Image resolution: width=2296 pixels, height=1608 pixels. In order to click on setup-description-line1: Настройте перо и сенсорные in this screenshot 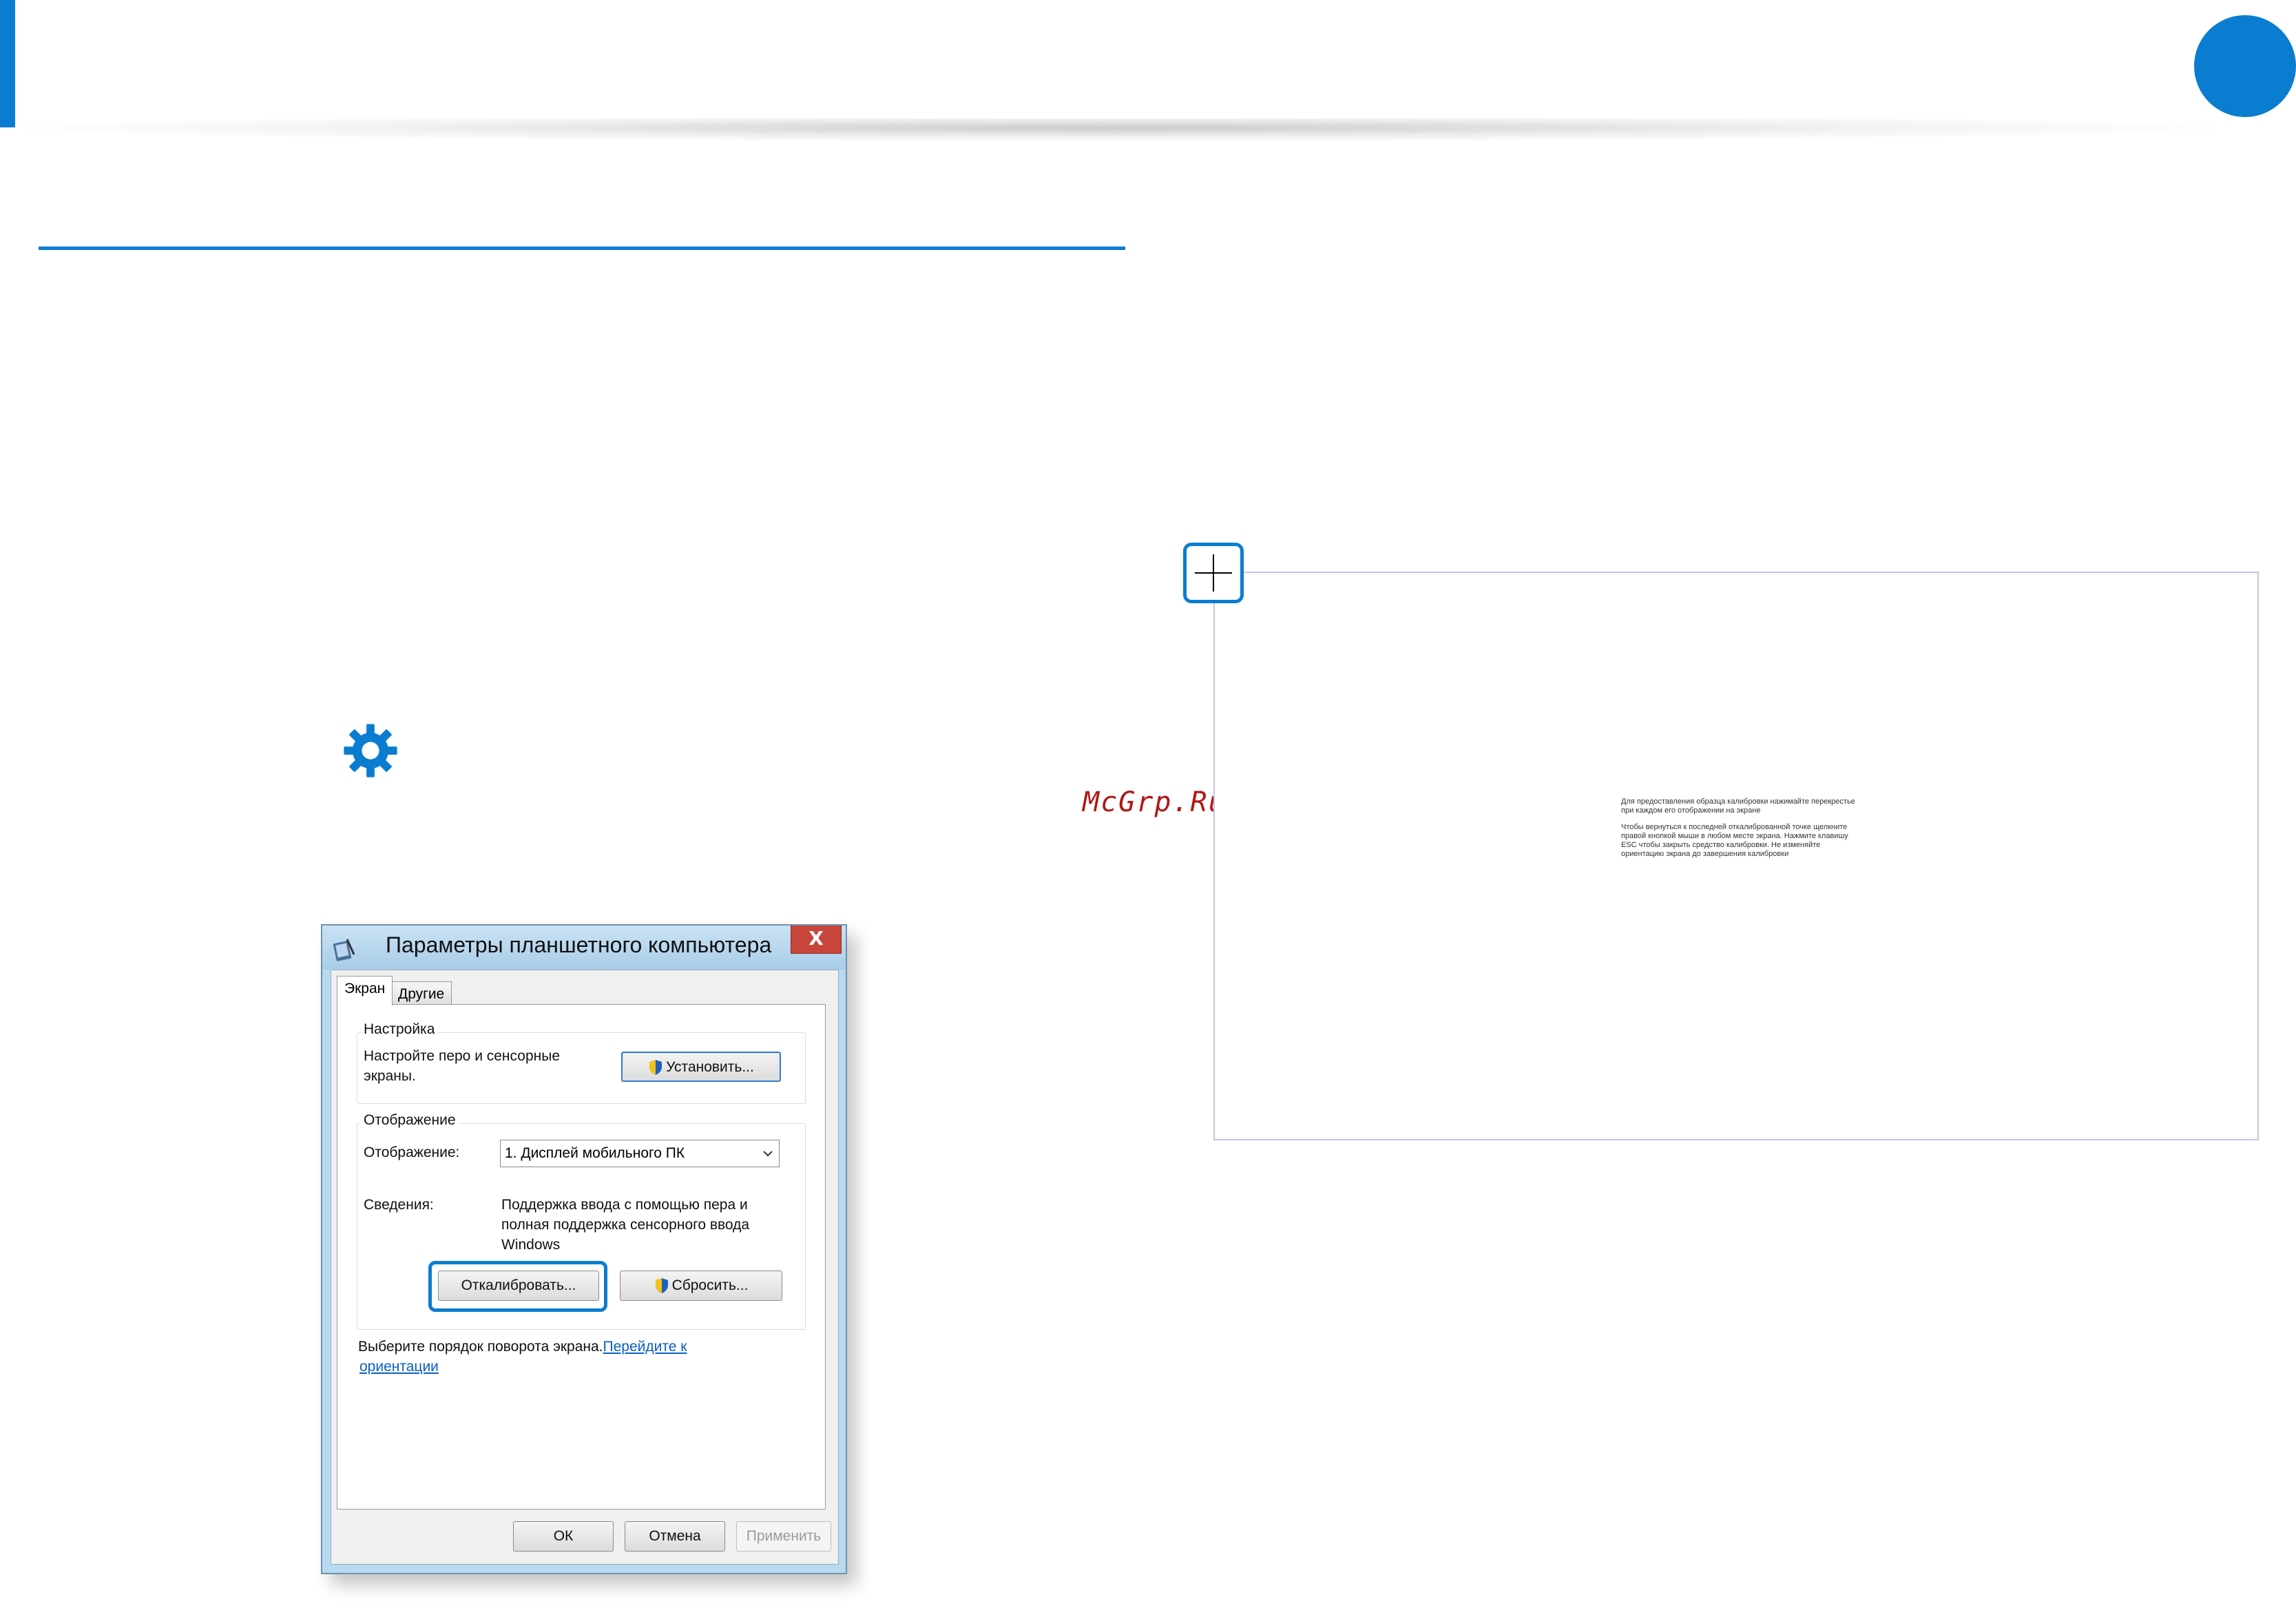, I will do `click(462, 1056)`.